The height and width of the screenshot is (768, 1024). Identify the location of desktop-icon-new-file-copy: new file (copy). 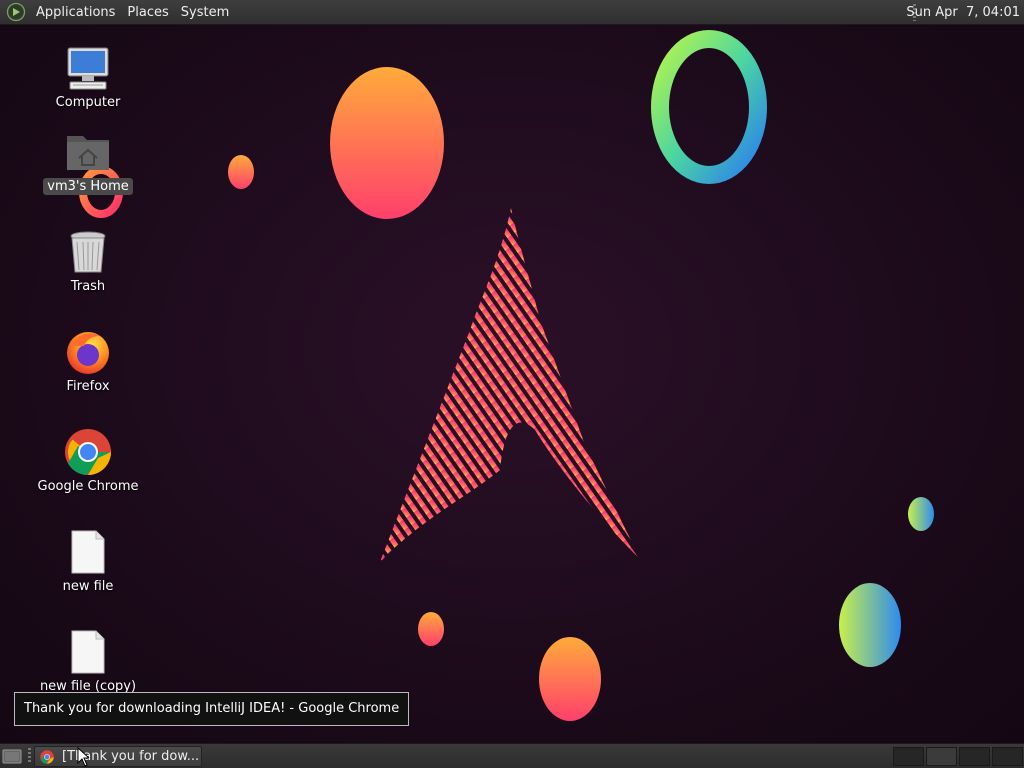
(88, 661).